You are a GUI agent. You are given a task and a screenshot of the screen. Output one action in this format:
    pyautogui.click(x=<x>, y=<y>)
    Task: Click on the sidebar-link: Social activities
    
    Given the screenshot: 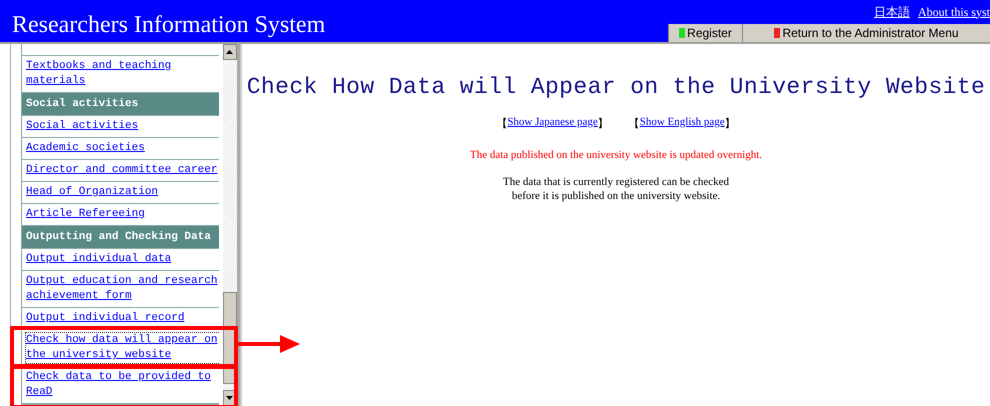 What is the action you would take?
    pyautogui.click(x=122, y=126)
    